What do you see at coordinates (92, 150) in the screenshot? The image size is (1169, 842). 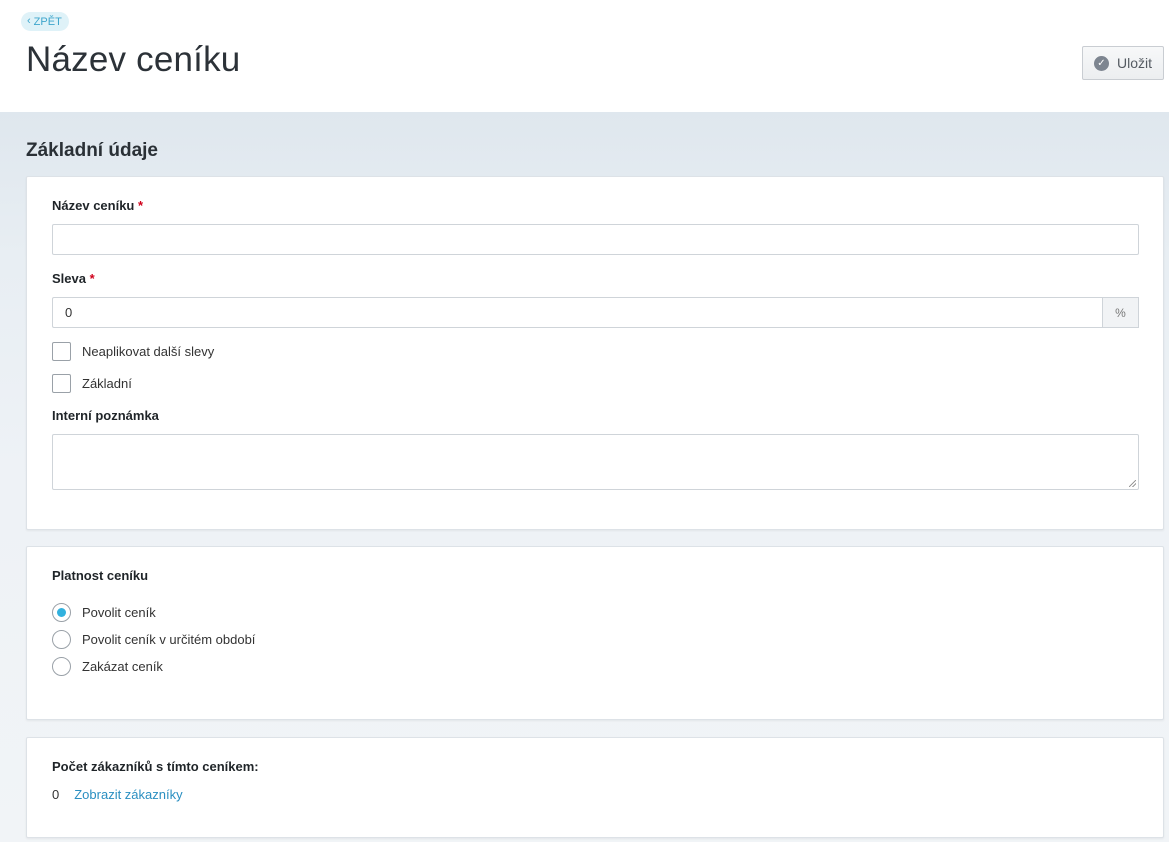 I see `section-title: Základní údaje` at bounding box center [92, 150].